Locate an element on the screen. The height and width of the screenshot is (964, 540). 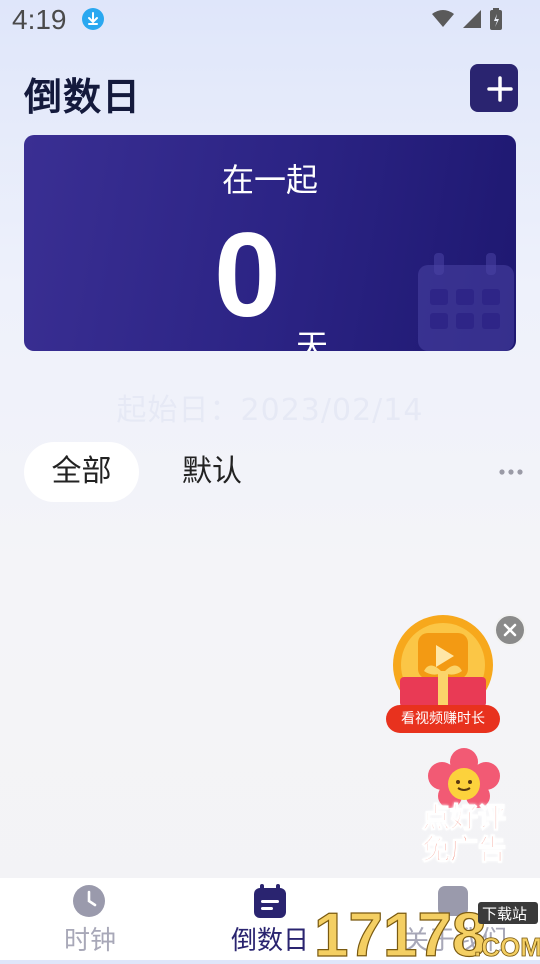
battery-icon is located at coordinates (496, 21).